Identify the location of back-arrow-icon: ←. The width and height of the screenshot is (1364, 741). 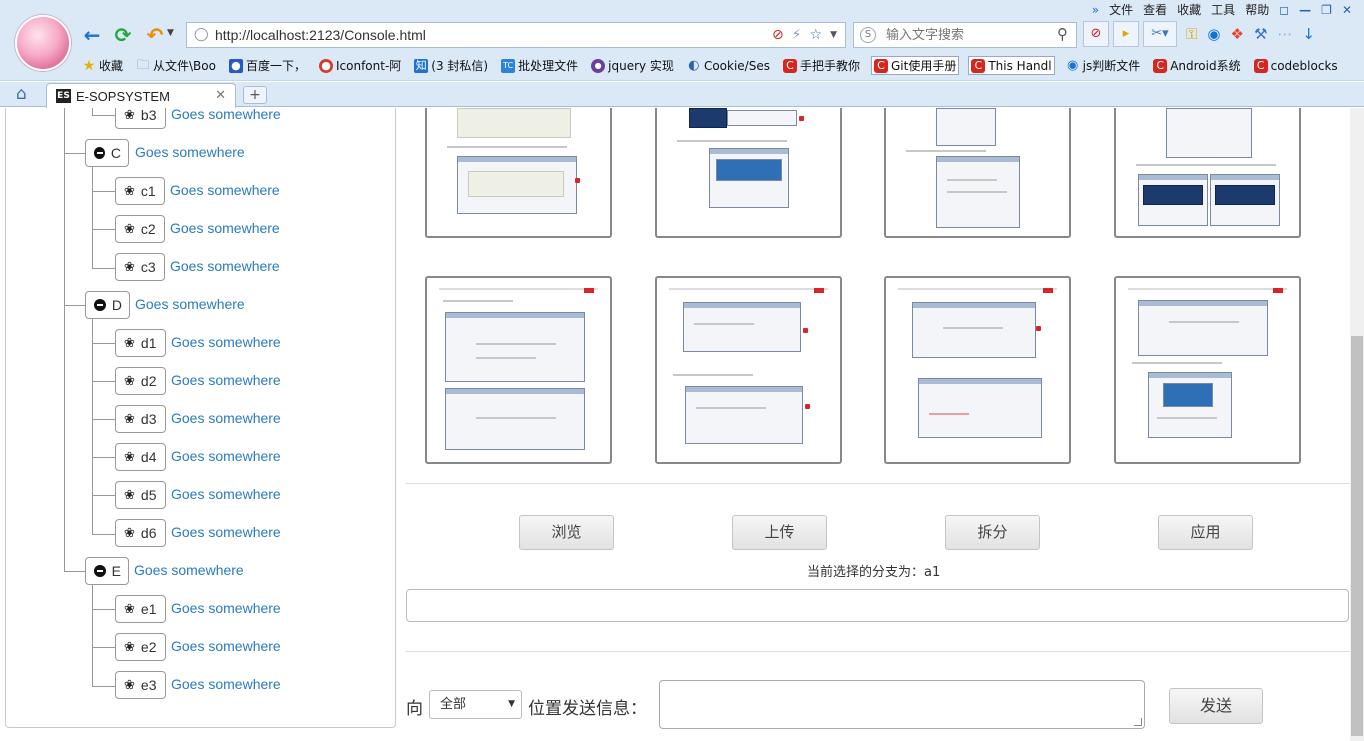
(92, 35).